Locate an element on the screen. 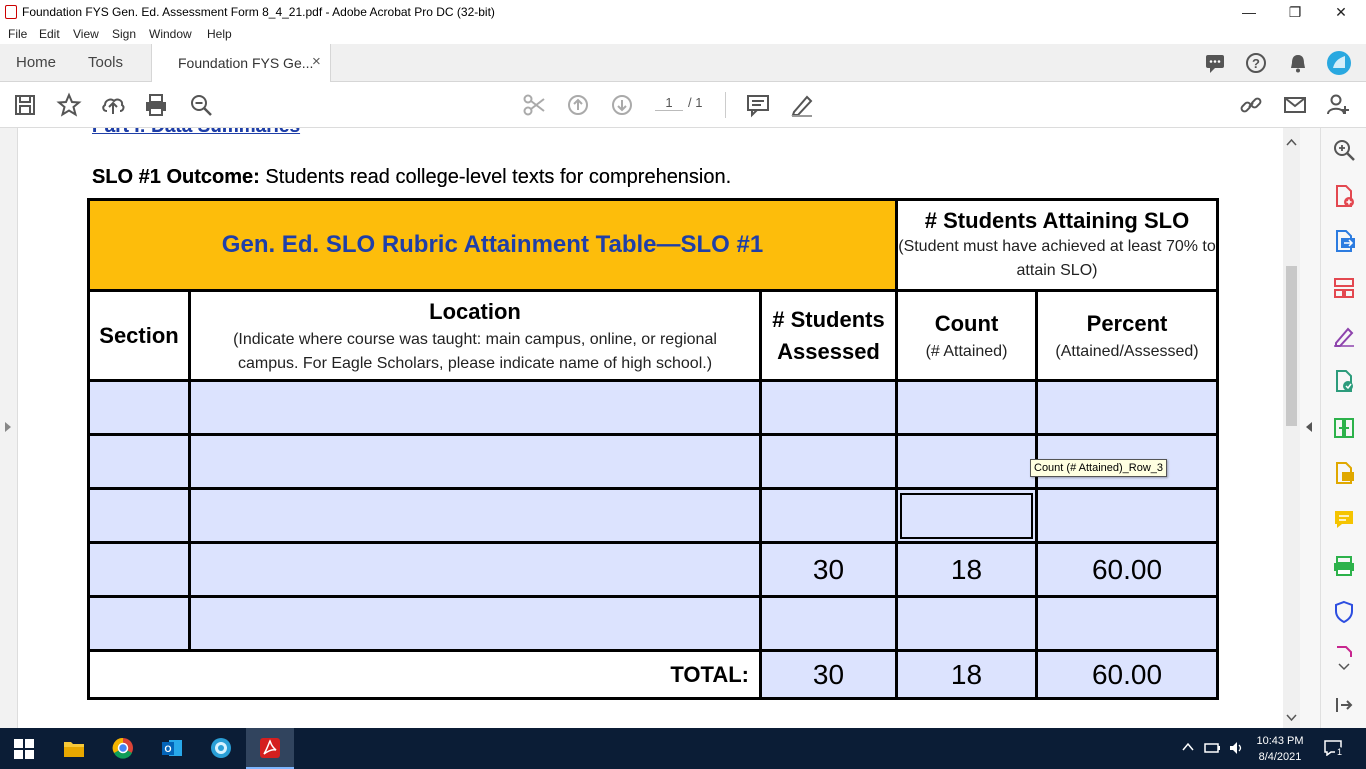  bookmark-star-icon is located at coordinates (69, 105).